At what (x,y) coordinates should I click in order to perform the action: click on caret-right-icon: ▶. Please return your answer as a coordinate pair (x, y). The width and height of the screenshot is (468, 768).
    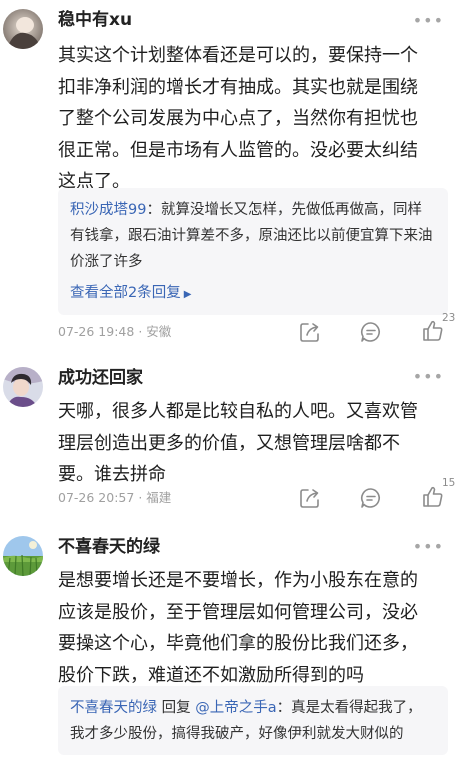
    Looking at the image, I should click on (187, 294).